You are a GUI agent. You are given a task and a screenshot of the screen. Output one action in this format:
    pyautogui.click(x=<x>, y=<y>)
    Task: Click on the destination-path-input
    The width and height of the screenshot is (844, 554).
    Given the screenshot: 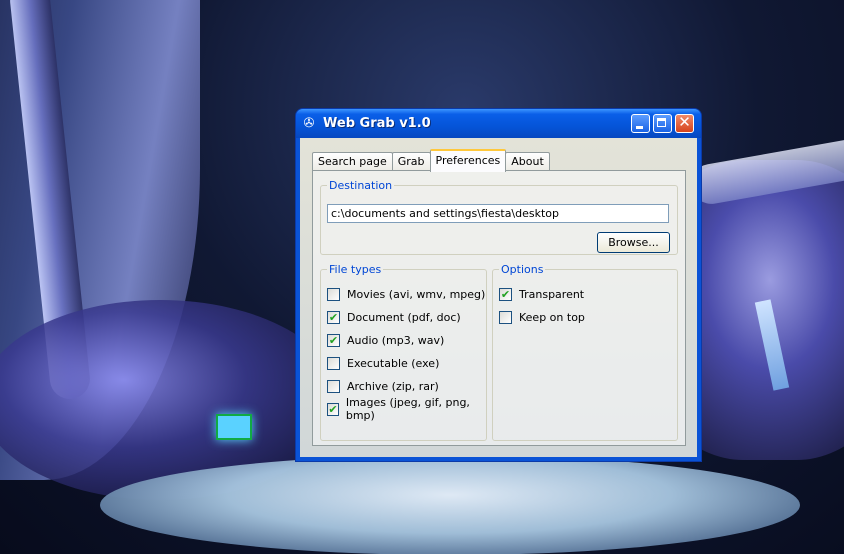 What is the action you would take?
    pyautogui.click(x=498, y=213)
    